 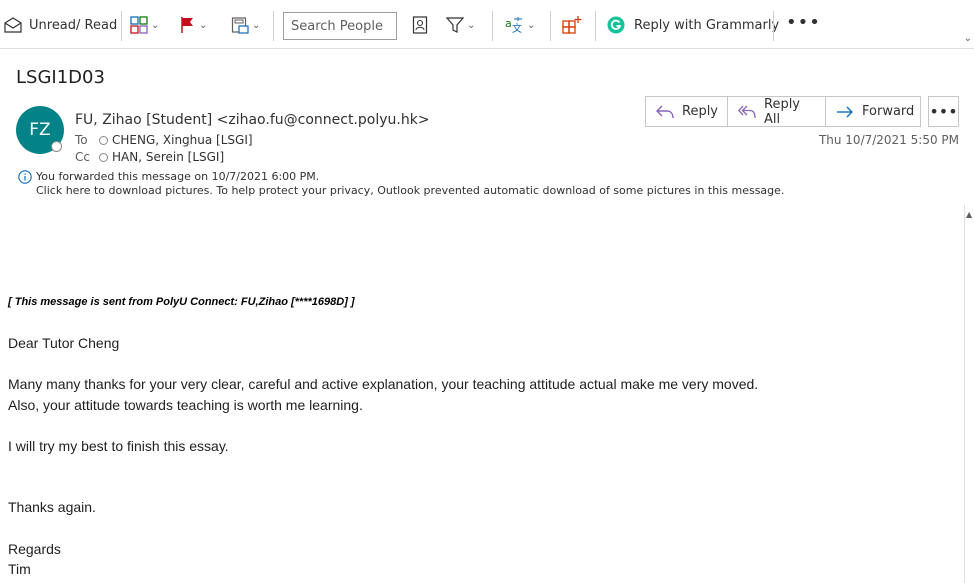 What do you see at coordinates (616, 25) in the screenshot?
I see `grammarly-icon` at bounding box center [616, 25].